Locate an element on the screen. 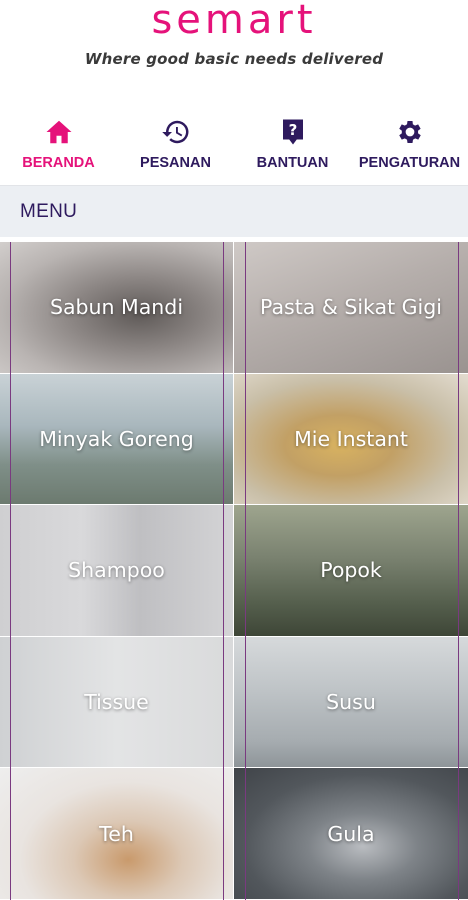 The width and height of the screenshot is (468, 900). category-tile-sabun-mandi: Sabun Mandi is located at coordinates (117, 308).